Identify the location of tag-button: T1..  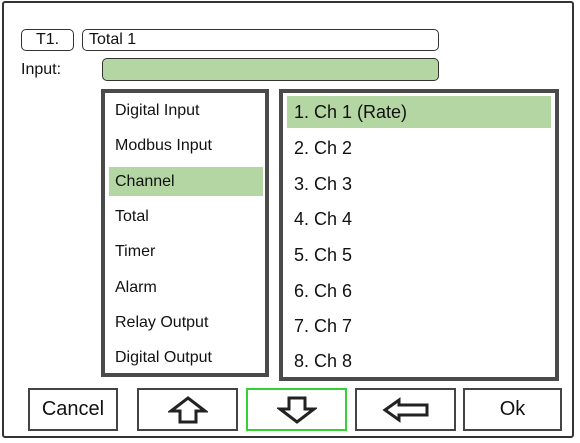
(47, 40).